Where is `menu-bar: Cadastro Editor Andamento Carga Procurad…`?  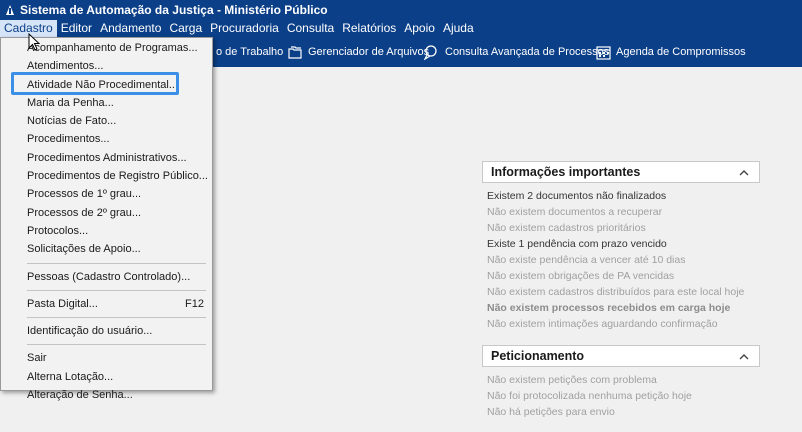 menu-bar: Cadastro Editor Andamento Carga Procurad… is located at coordinates (401, 28).